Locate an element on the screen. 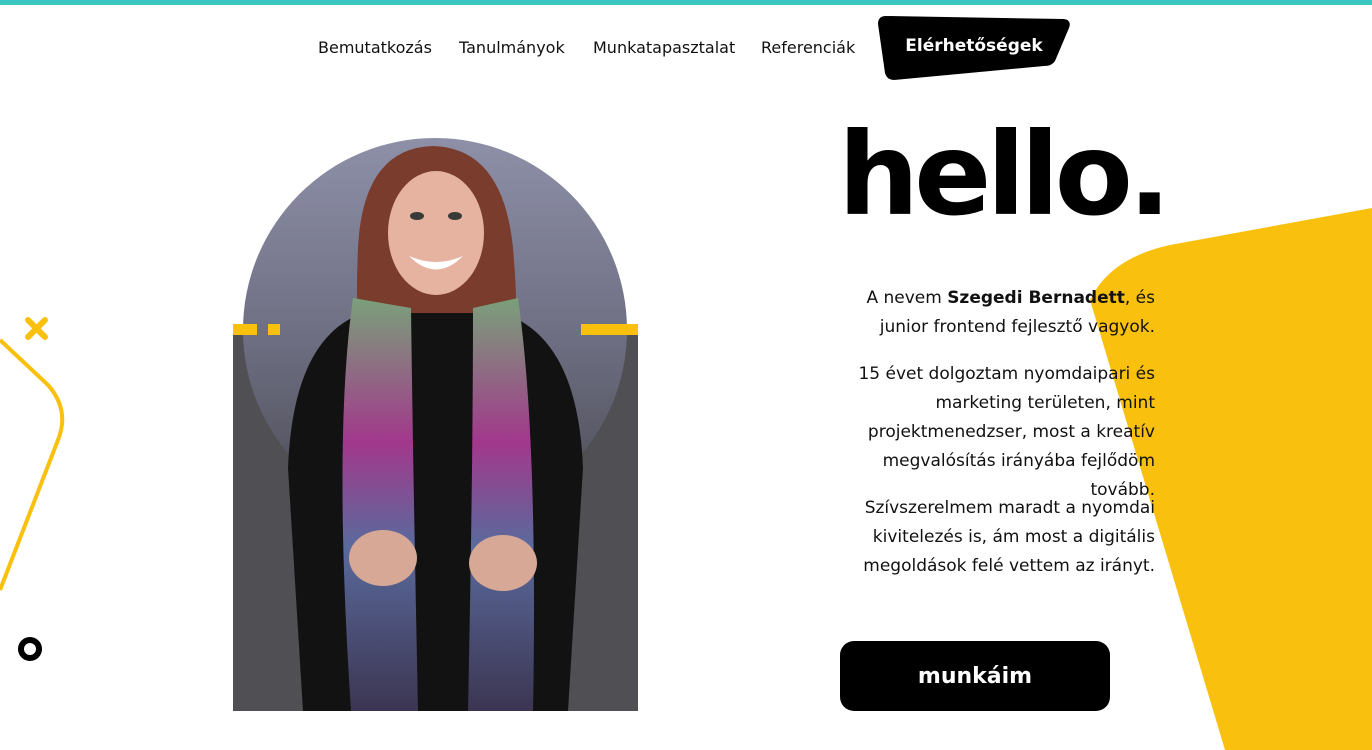 The image size is (1372, 750). nav-contact-label: Elérhetőségek is located at coordinates (974, 46).